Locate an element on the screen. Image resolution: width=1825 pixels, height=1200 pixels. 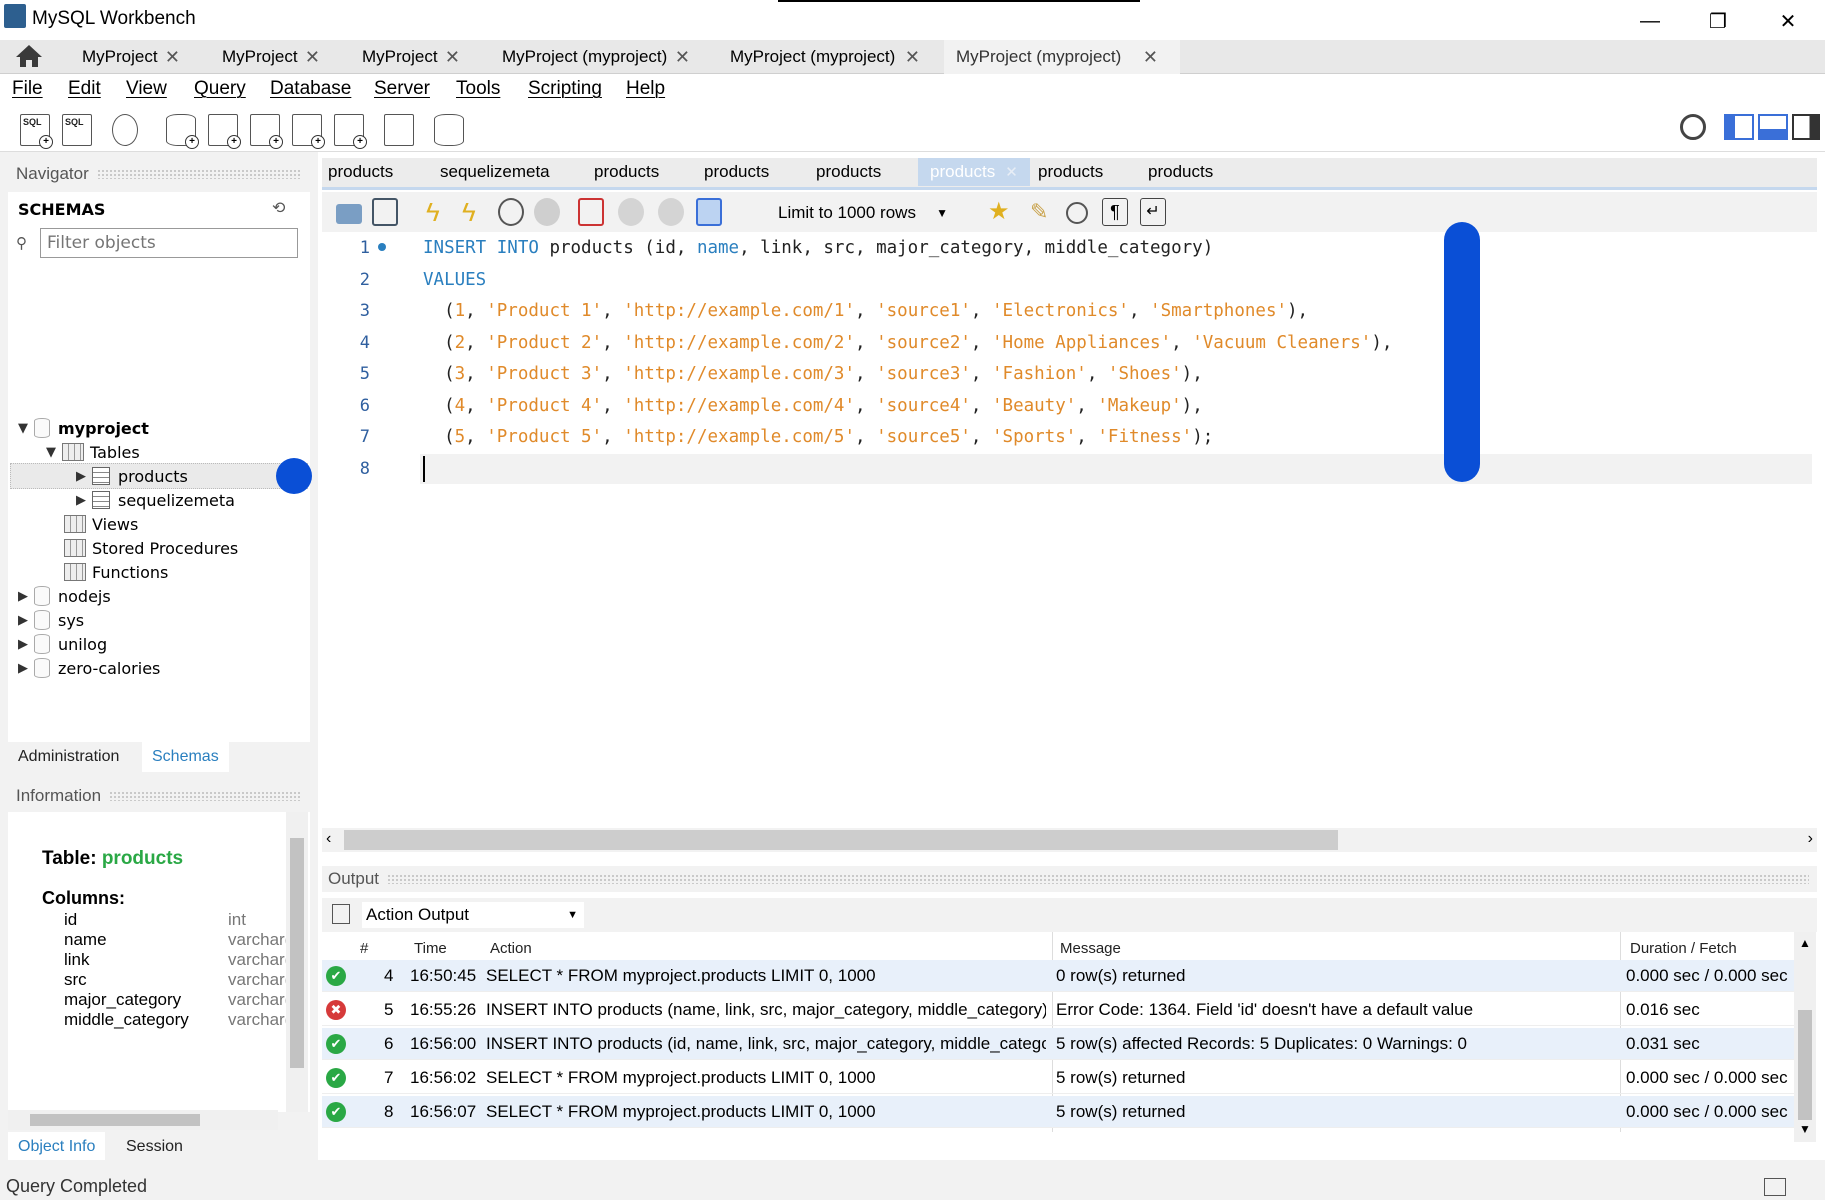
info-vertical-scrollbar is located at coordinates (297, 962).